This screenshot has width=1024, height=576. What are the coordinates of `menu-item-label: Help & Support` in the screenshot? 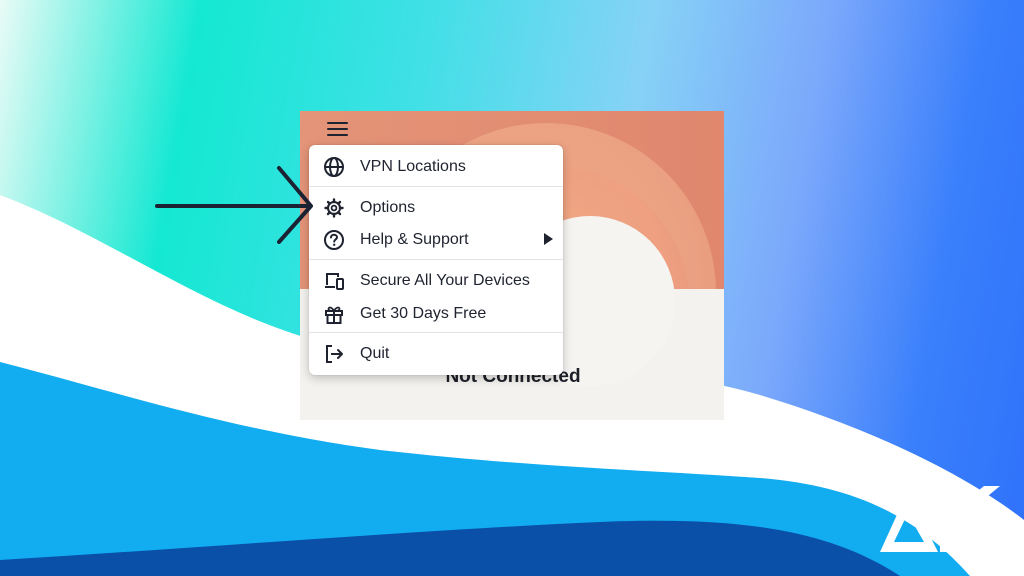 It's located at (414, 239).